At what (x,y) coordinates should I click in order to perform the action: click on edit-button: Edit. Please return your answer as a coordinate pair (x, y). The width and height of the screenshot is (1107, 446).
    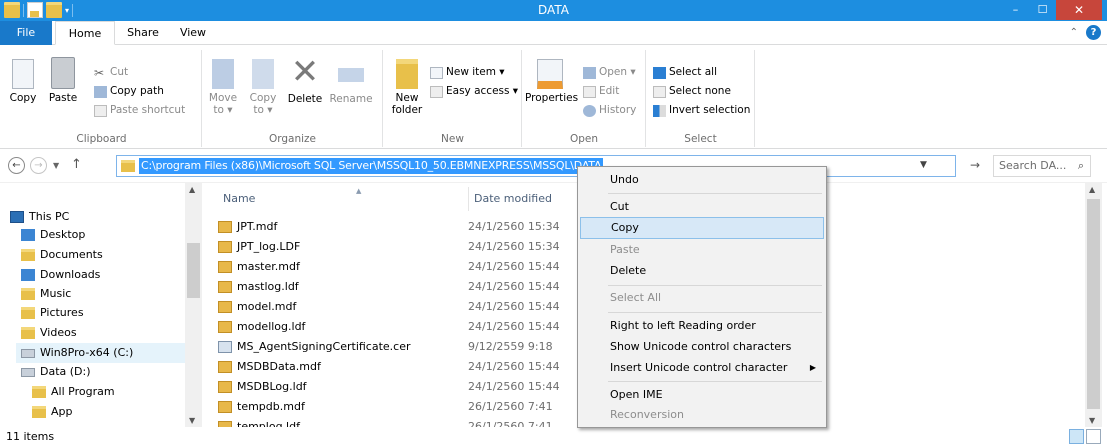
    Looking at the image, I should click on (601, 91).